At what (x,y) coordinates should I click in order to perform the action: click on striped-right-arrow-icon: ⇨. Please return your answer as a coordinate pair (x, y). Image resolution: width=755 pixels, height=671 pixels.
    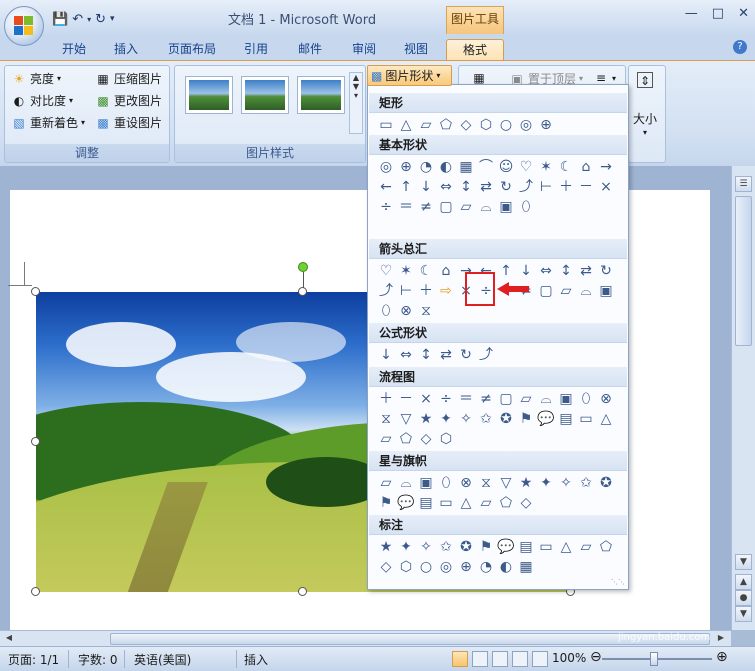
    Looking at the image, I should click on (446, 291).